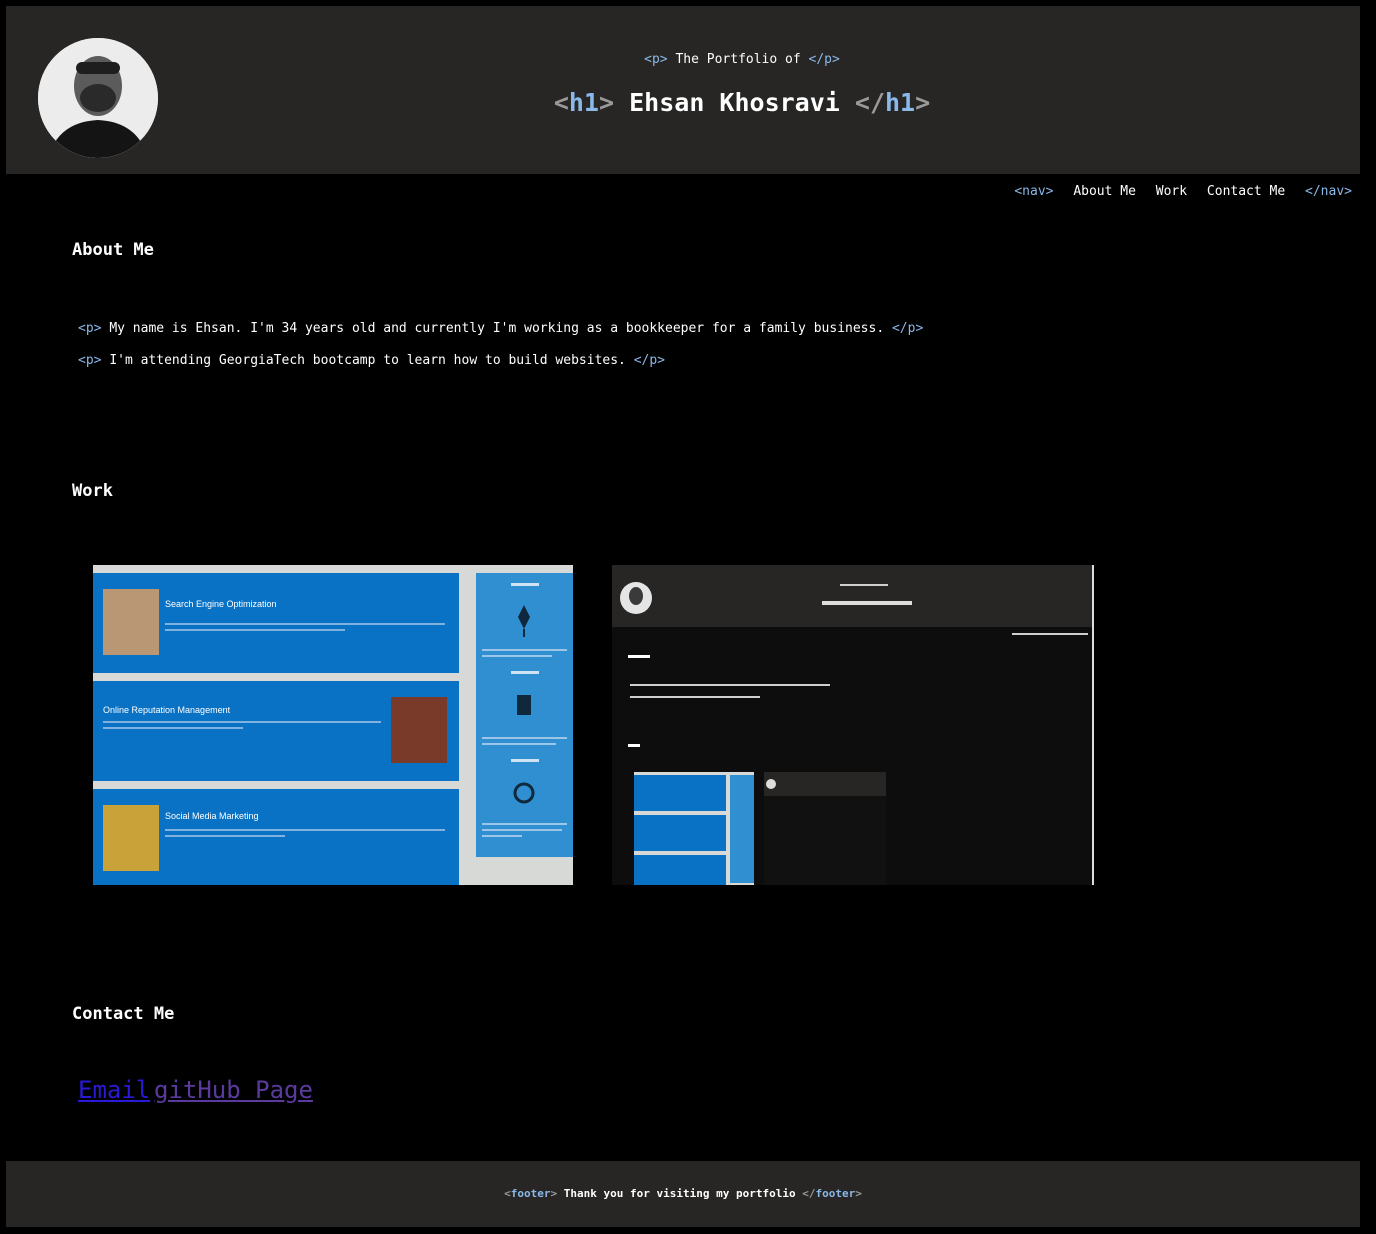 The image size is (1376, 1234). I want to click on email-link: Email, so click(114, 1090).